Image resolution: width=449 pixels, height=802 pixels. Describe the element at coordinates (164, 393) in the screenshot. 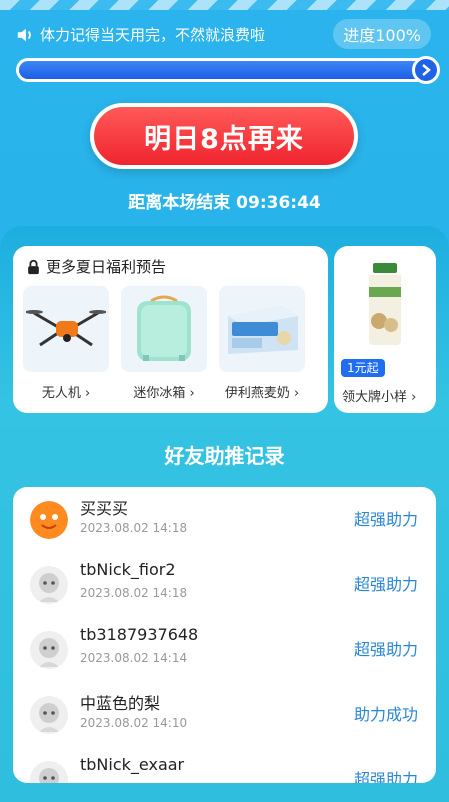

I see `product-label: 迷你冰箱 ›` at that location.